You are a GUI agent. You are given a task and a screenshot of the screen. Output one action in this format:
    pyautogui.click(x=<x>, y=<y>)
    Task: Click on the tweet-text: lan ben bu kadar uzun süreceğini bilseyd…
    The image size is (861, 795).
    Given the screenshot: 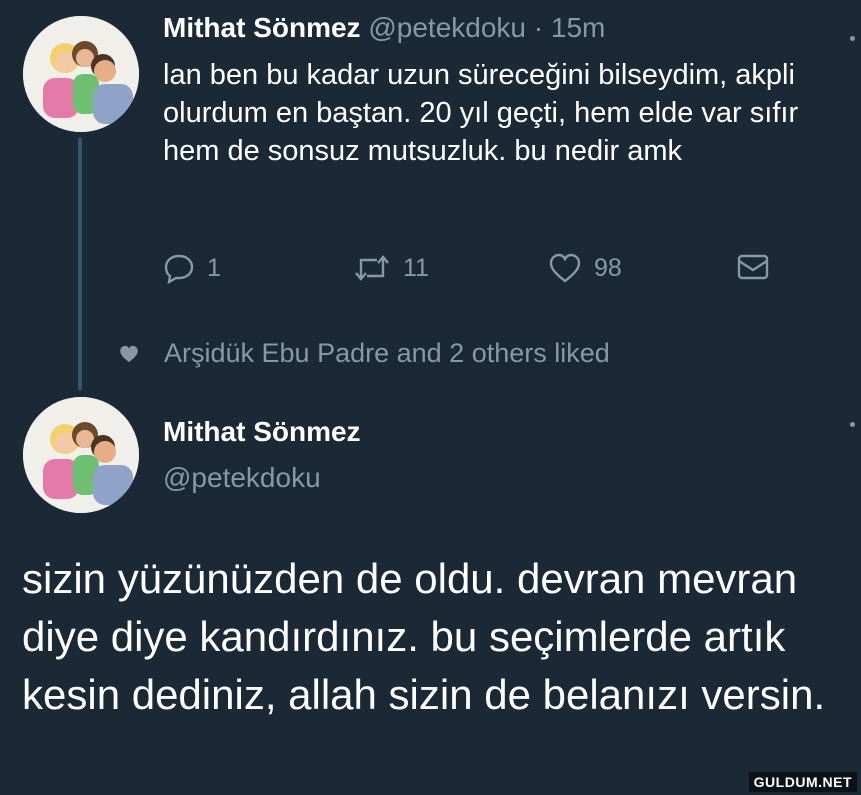 What is the action you would take?
    pyautogui.click(x=481, y=113)
    